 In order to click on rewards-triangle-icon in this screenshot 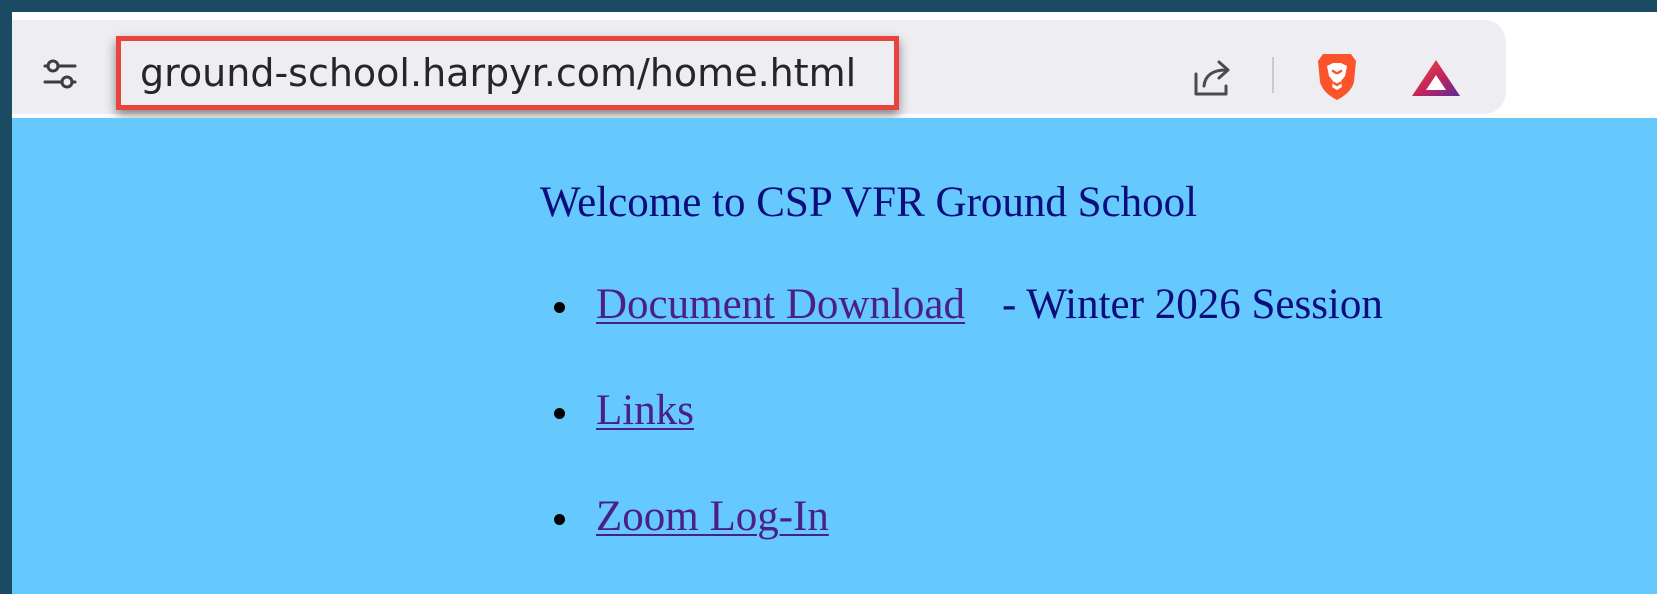, I will do `click(1436, 78)`.